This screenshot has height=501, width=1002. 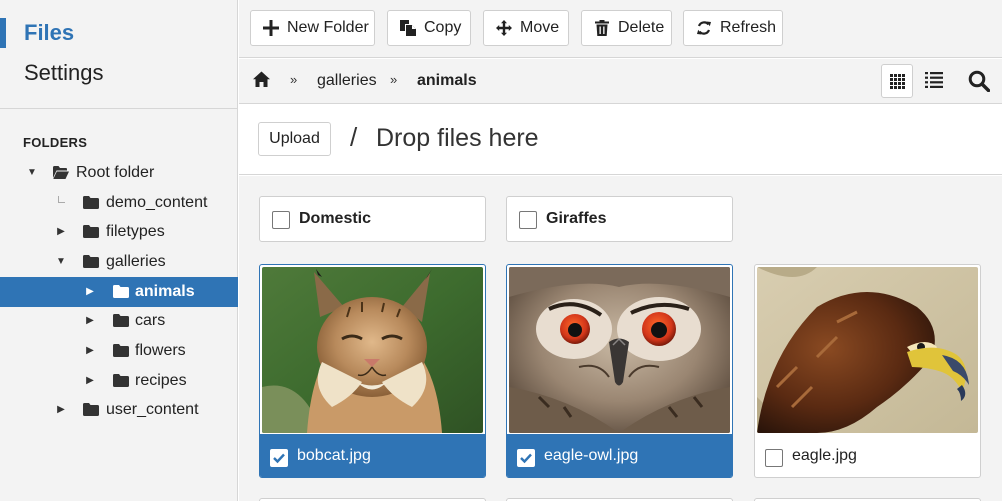 I want to click on search-icon, so click(x=979, y=81).